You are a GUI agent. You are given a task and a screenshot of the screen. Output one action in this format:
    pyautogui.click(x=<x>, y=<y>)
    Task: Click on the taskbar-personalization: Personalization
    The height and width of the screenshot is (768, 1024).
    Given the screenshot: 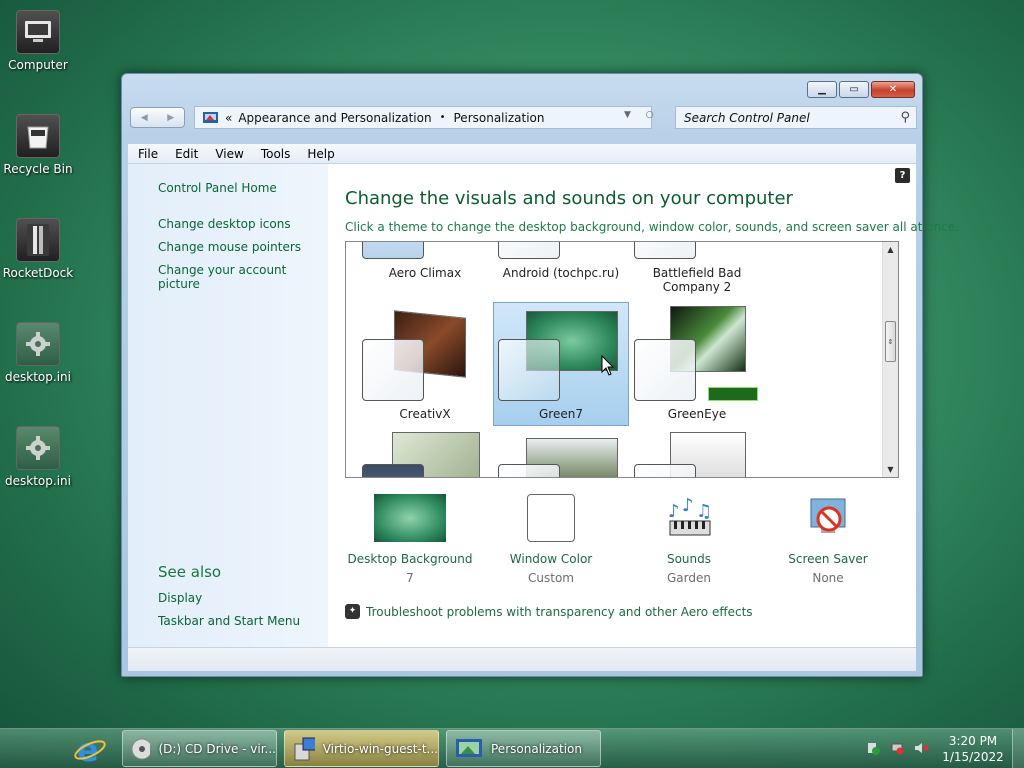 What is the action you would take?
    pyautogui.click(x=523, y=748)
    